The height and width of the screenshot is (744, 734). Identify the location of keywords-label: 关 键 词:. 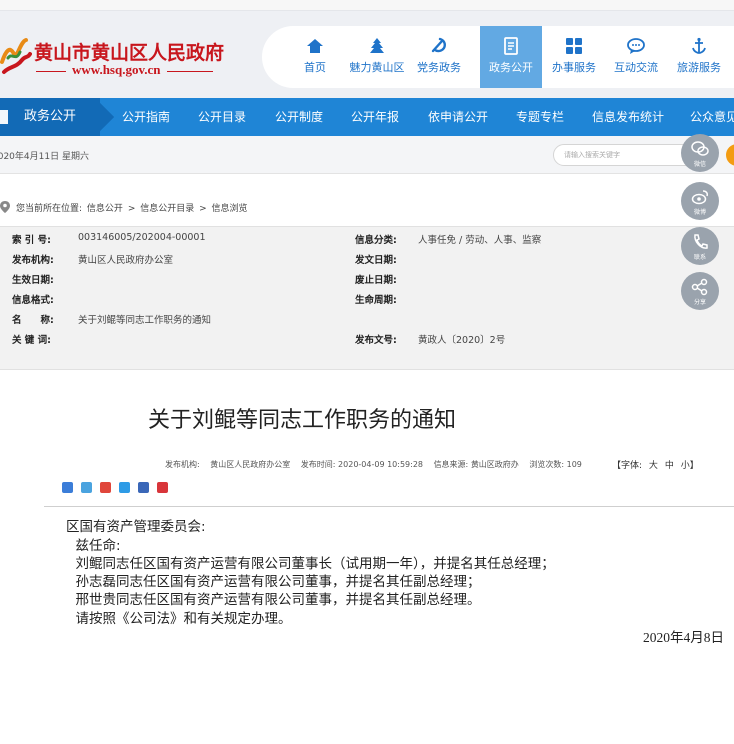
(31, 340).